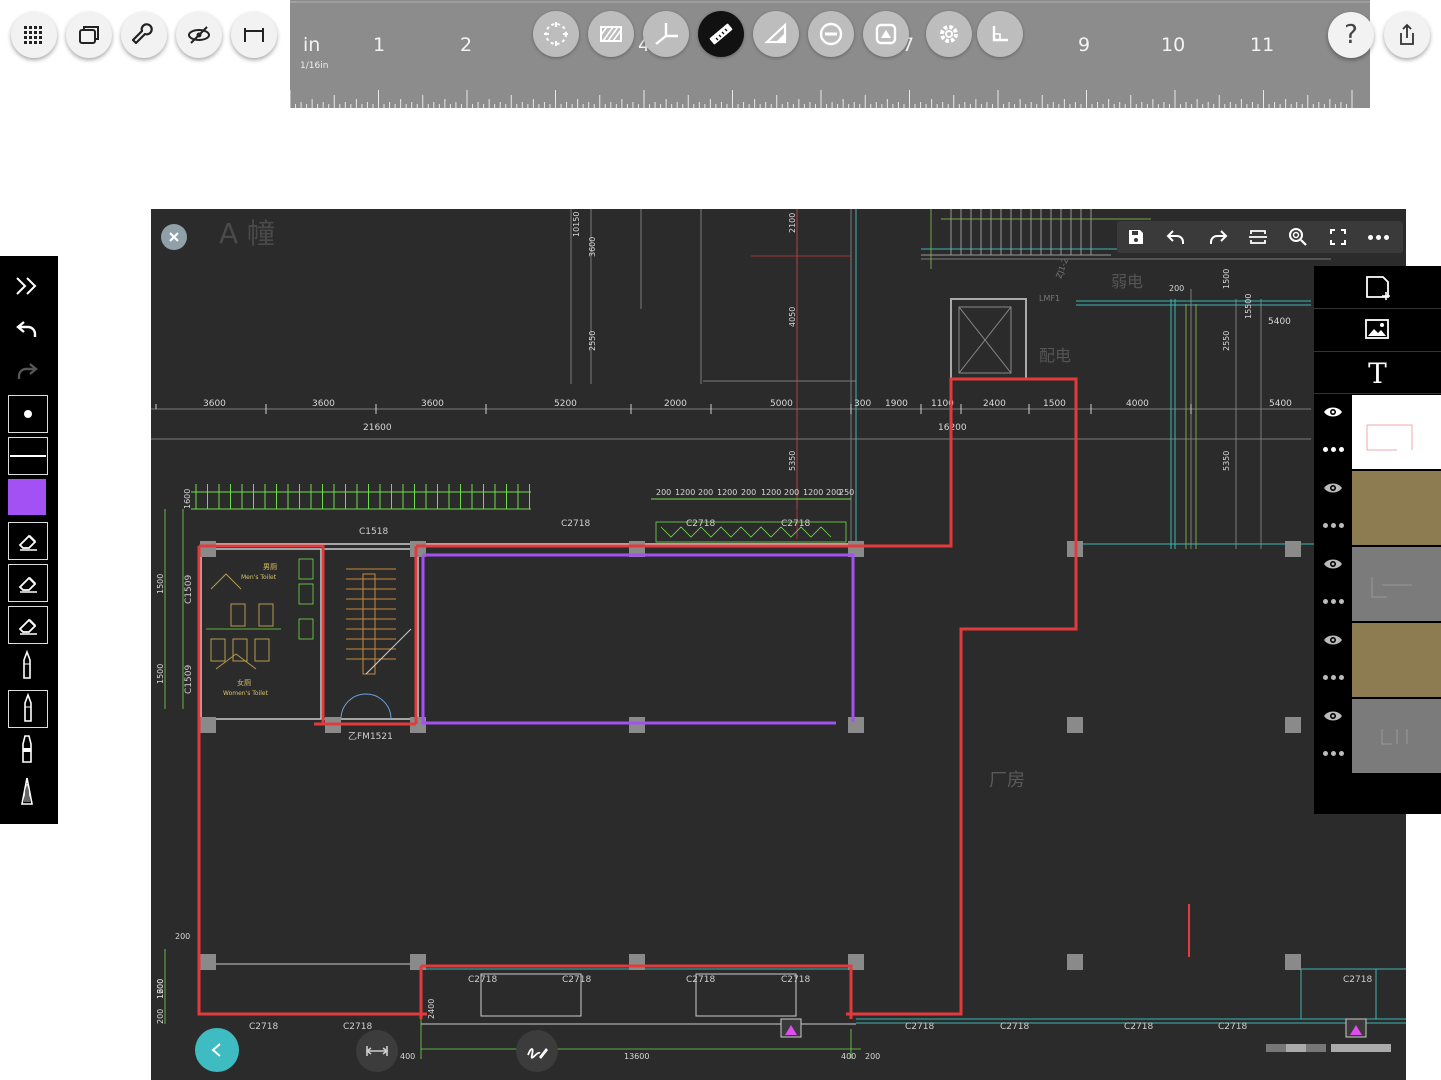  What do you see at coordinates (1407, 35) in the screenshot?
I see `share-button` at bounding box center [1407, 35].